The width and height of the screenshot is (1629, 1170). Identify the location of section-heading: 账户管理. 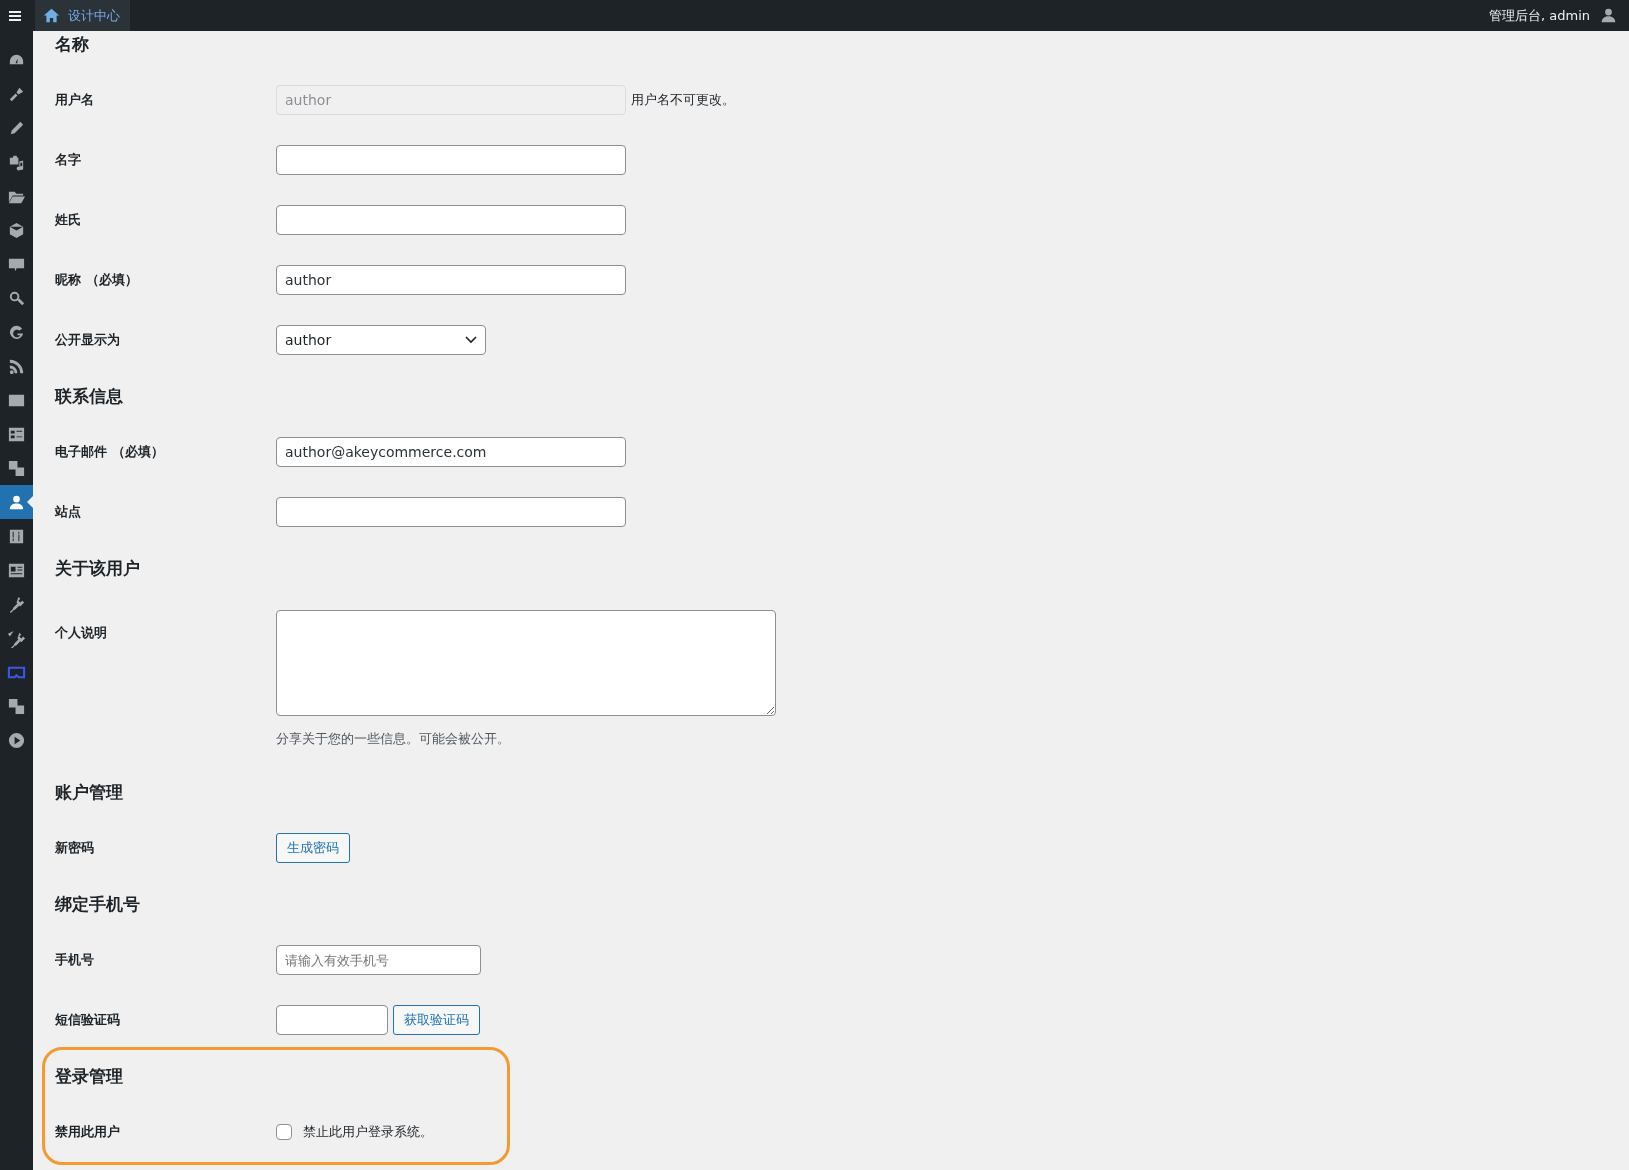
(89, 792).